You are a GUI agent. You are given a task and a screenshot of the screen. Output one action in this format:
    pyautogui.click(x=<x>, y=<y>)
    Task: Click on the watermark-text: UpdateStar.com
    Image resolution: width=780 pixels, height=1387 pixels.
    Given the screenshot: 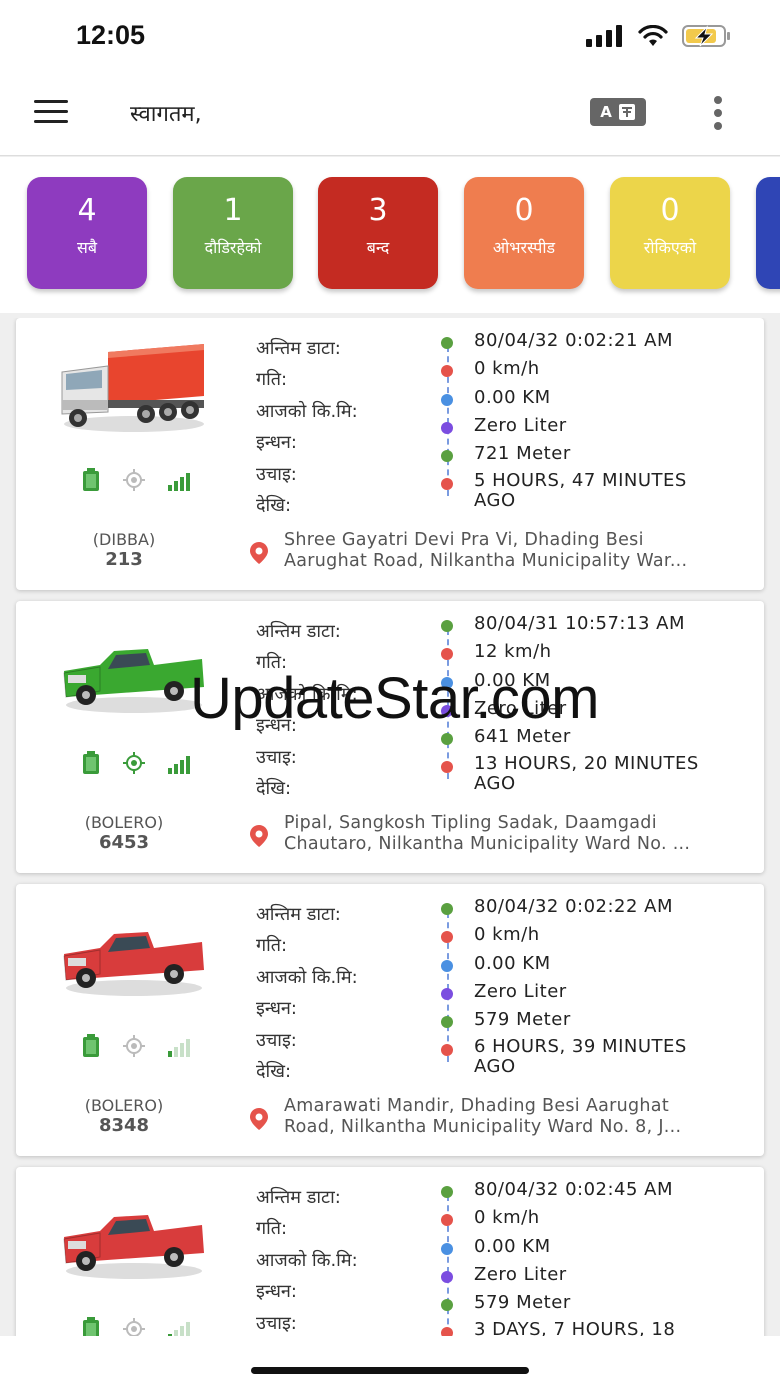 What is the action you would take?
    pyautogui.click(x=394, y=698)
    